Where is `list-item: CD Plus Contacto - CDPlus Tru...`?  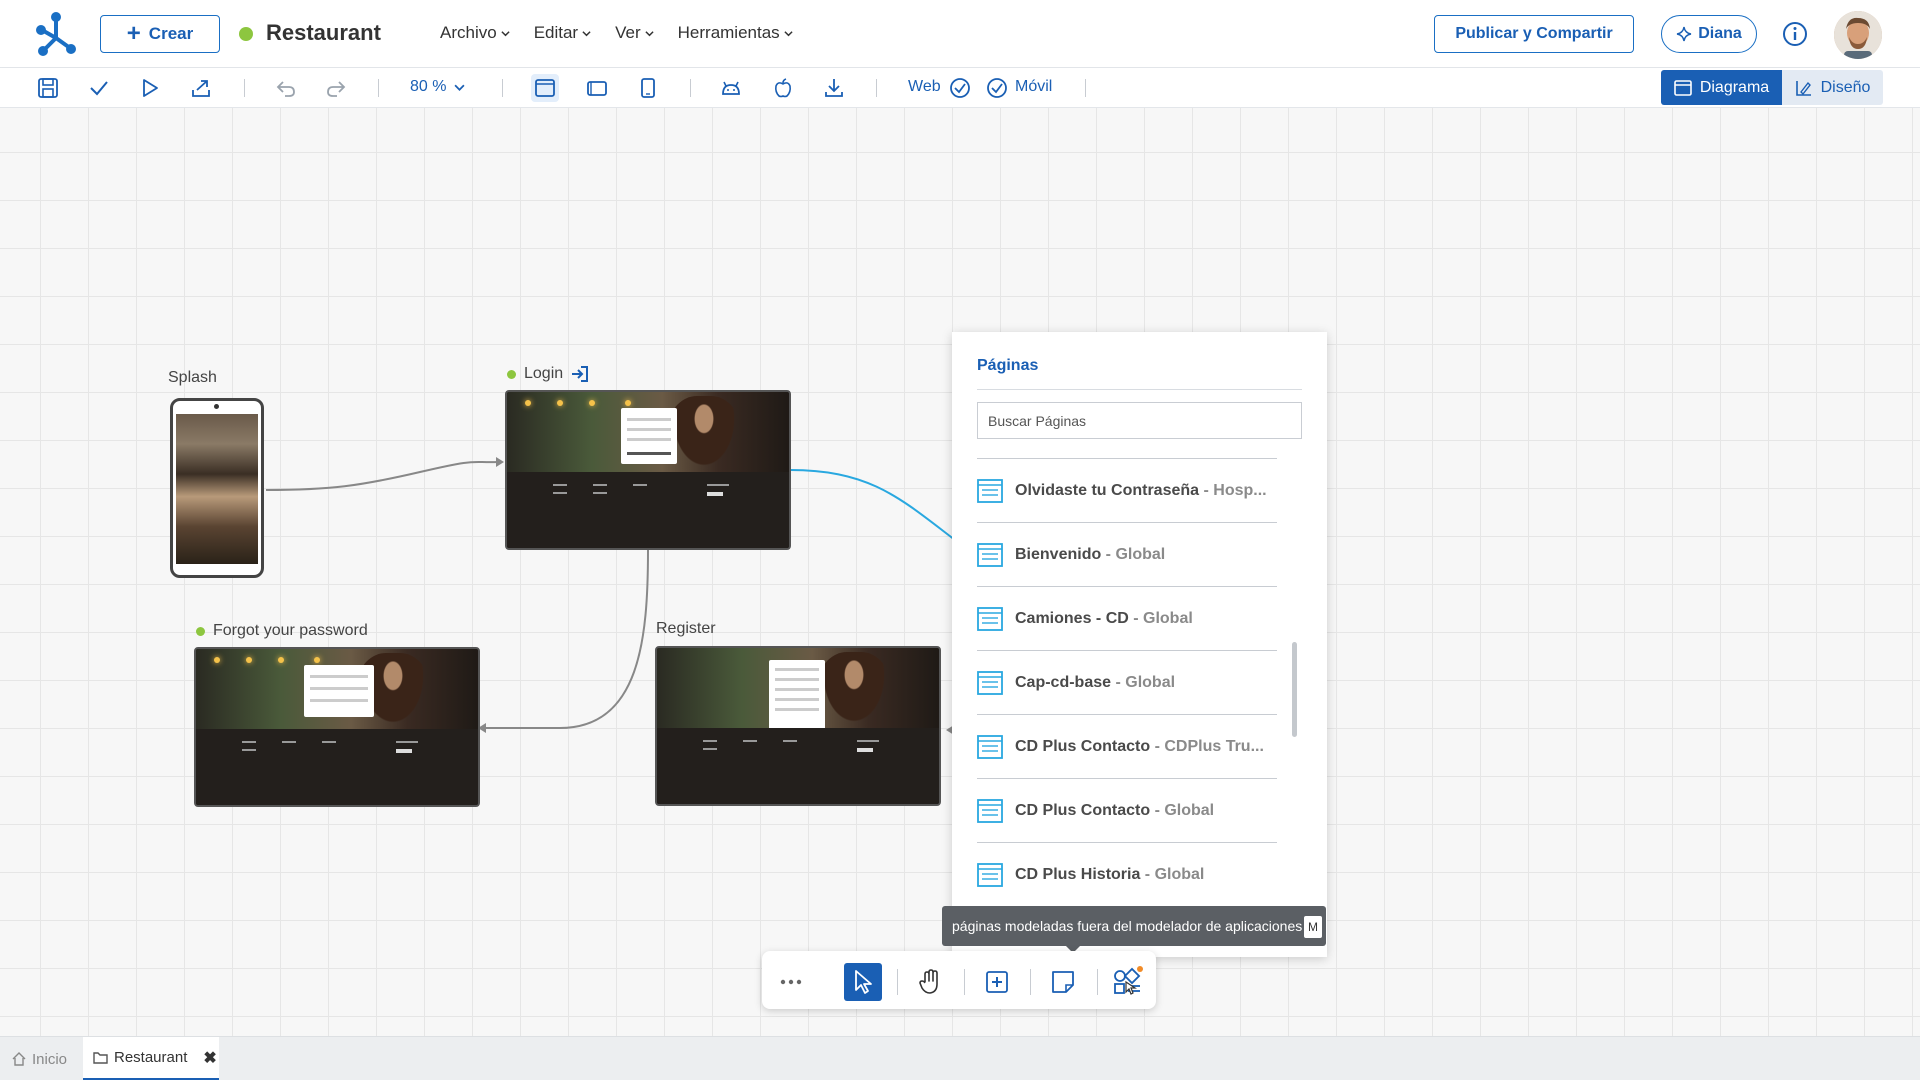 list-item: CD Plus Contacto - CDPlus Tru... is located at coordinates (1127, 747).